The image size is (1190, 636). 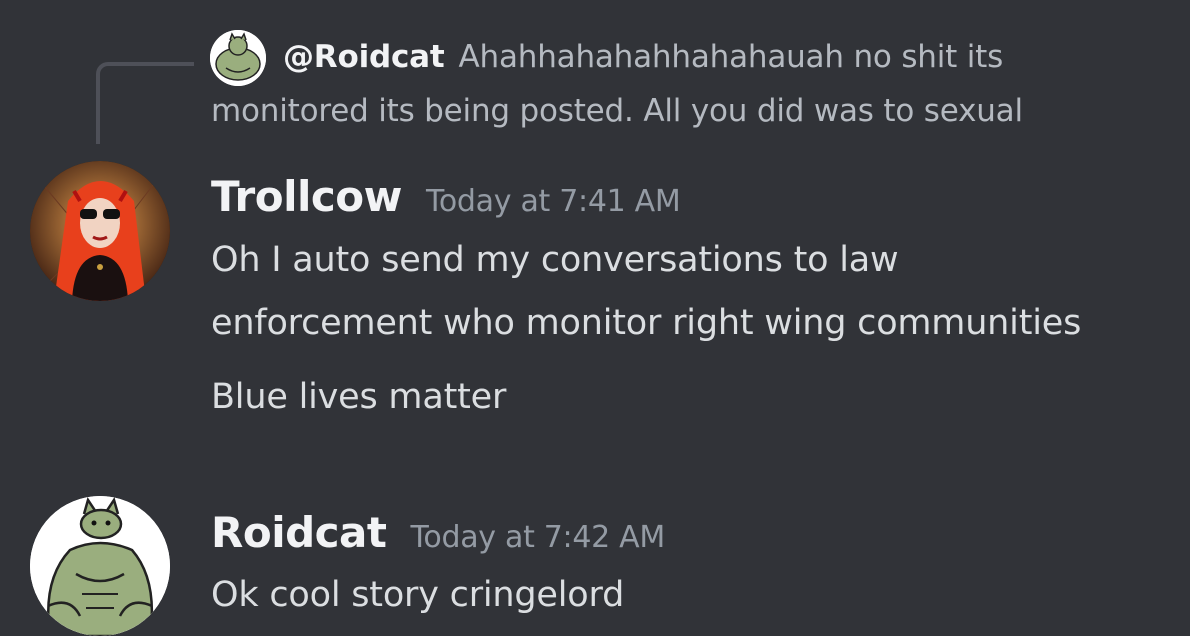 What do you see at coordinates (418, 595) in the screenshot?
I see `message-text: Ok cool story cringelord` at bounding box center [418, 595].